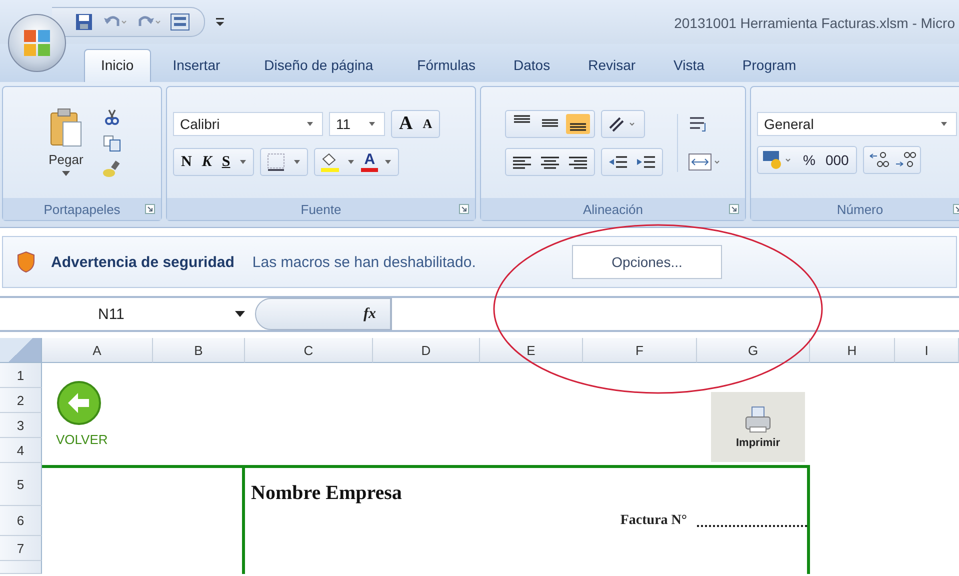 The width and height of the screenshot is (959, 576). Describe the element at coordinates (117, 65) in the screenshot. I see `ribbon-tab: Inicio` at that location.